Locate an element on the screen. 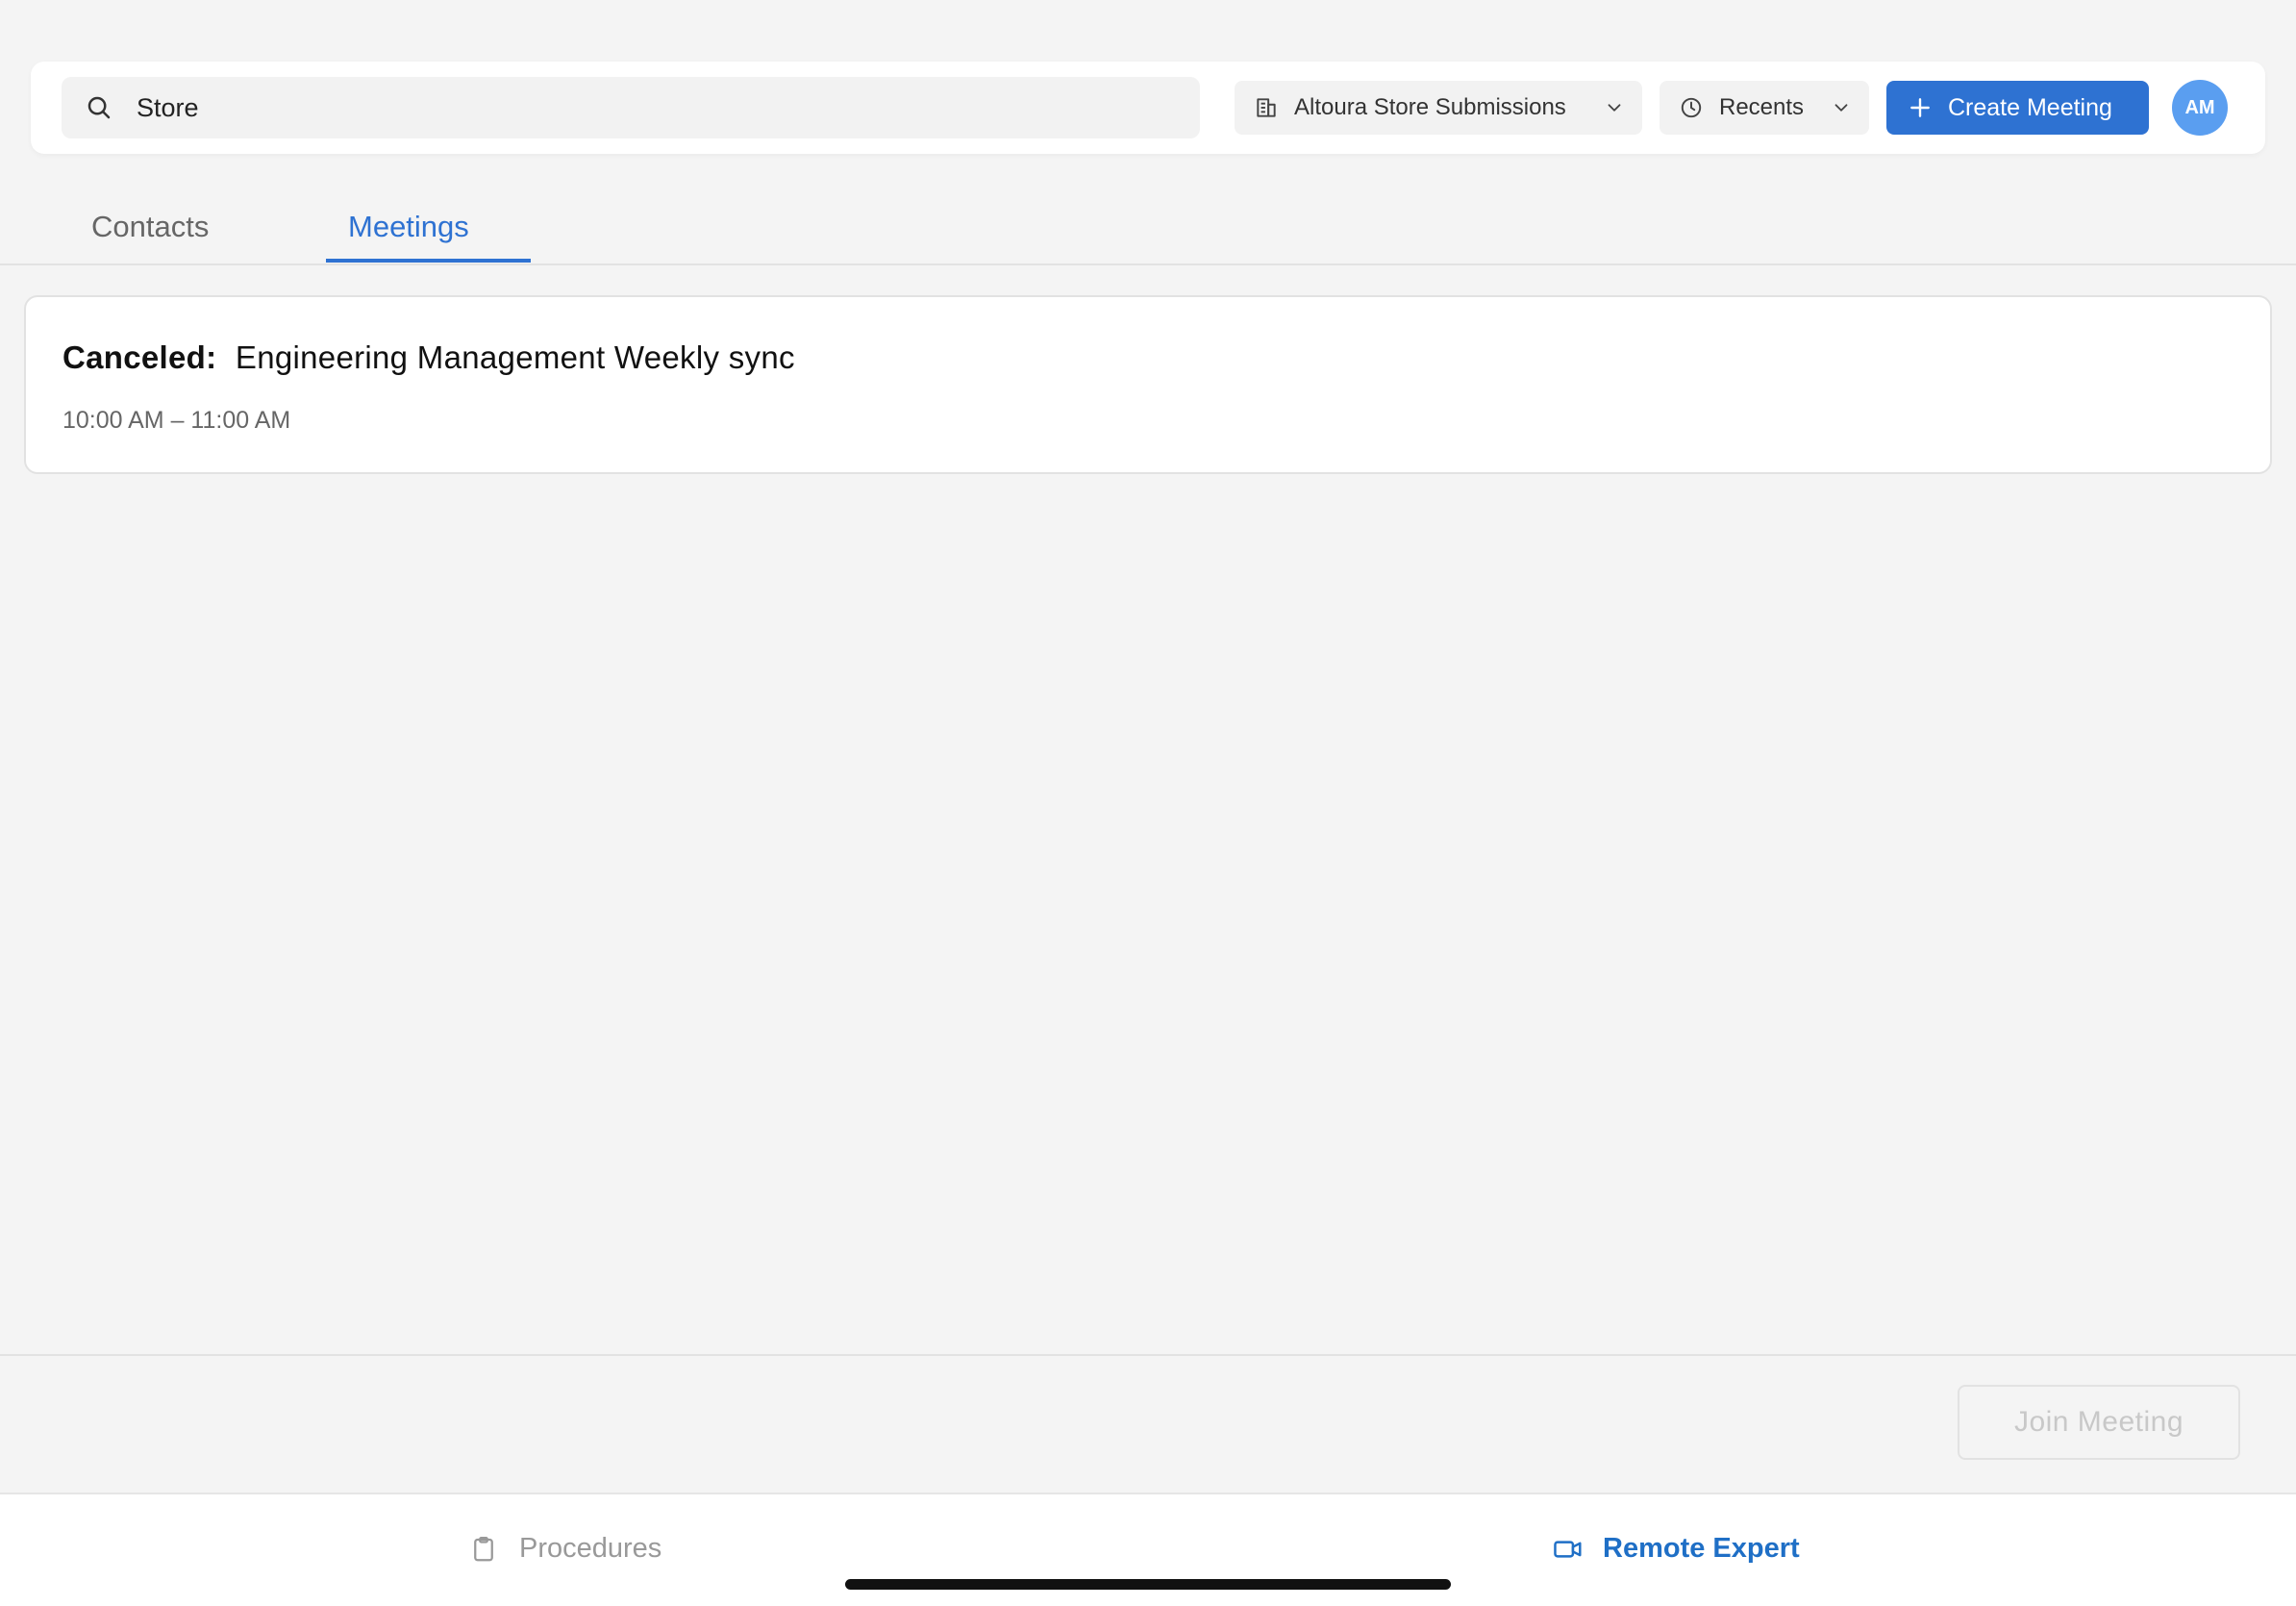 Image resolution: width=2296 pixels, height=1606 pixels. workspace-dropdown: Altoura Store Submissions is located at coordinates (1438, 108).